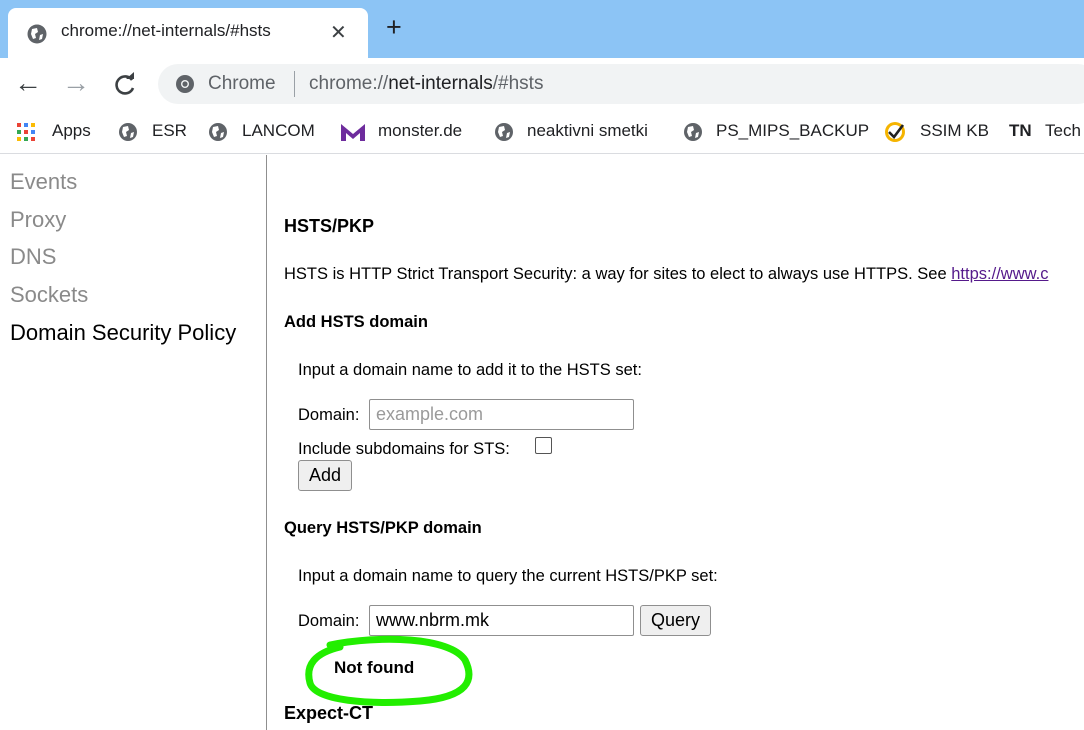 Image resolution: width=1084 pixels, height=730 pixels. I want to click on sidebar-item-proxy: Proxy, so click(38, 220).